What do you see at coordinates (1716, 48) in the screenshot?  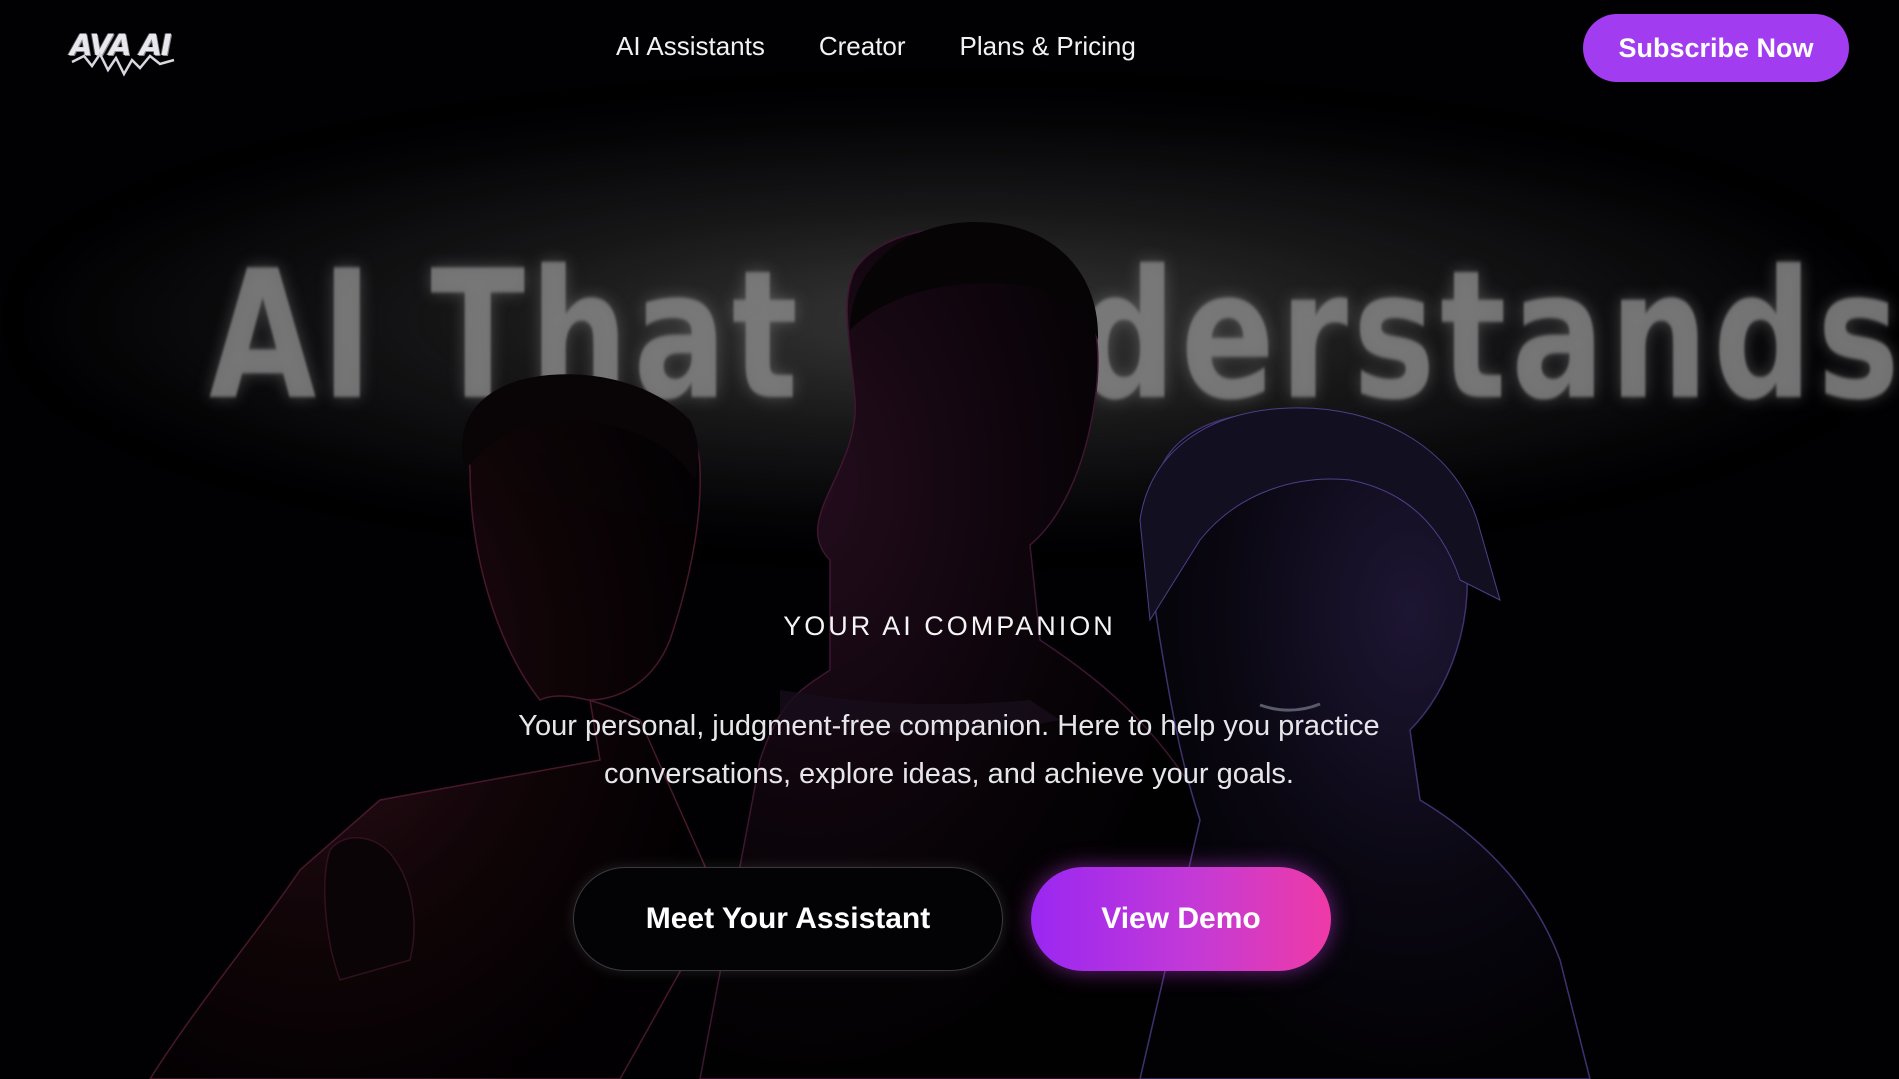 I see `subscribe-now-button: Subscribe Now` at bounding box center [1716, 48].